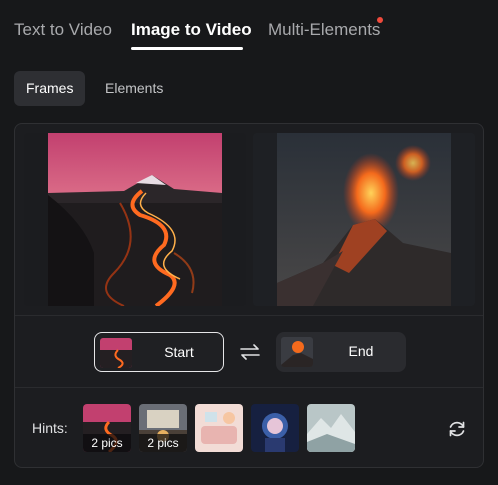 The height and width of the screenshot is (485, 498). What do you see at coordinates (187, 48) in the screenshot?
I see `active-tab-indicator` at bounding box center [187, 48].